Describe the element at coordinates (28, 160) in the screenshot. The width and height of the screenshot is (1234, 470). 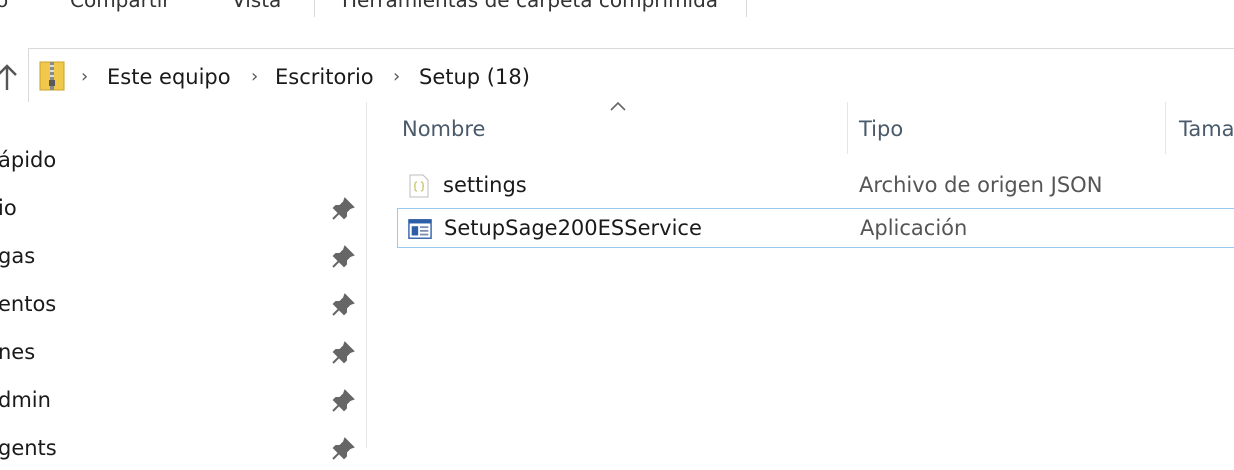
I see `nav-item-label: ápido` at that location.